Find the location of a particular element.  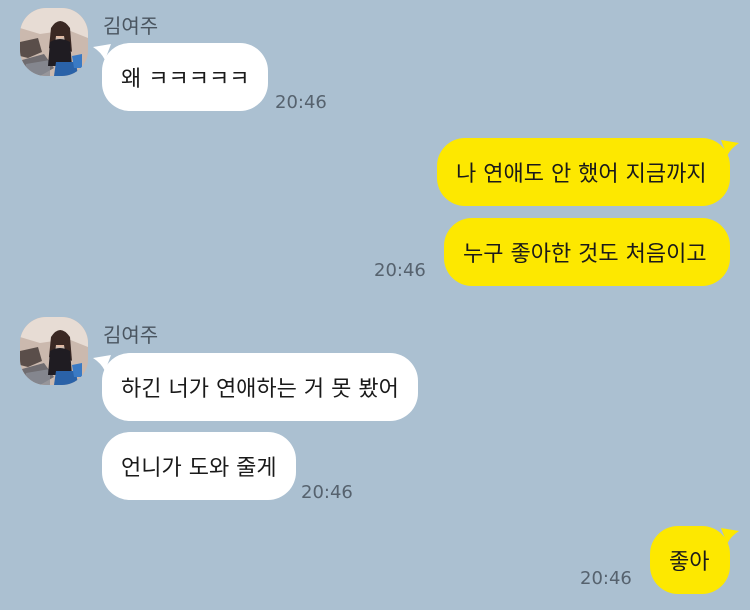

message-bubble: 하긴 너가 연애하는 거 못 봤어 is located at coordinates (260, 387).